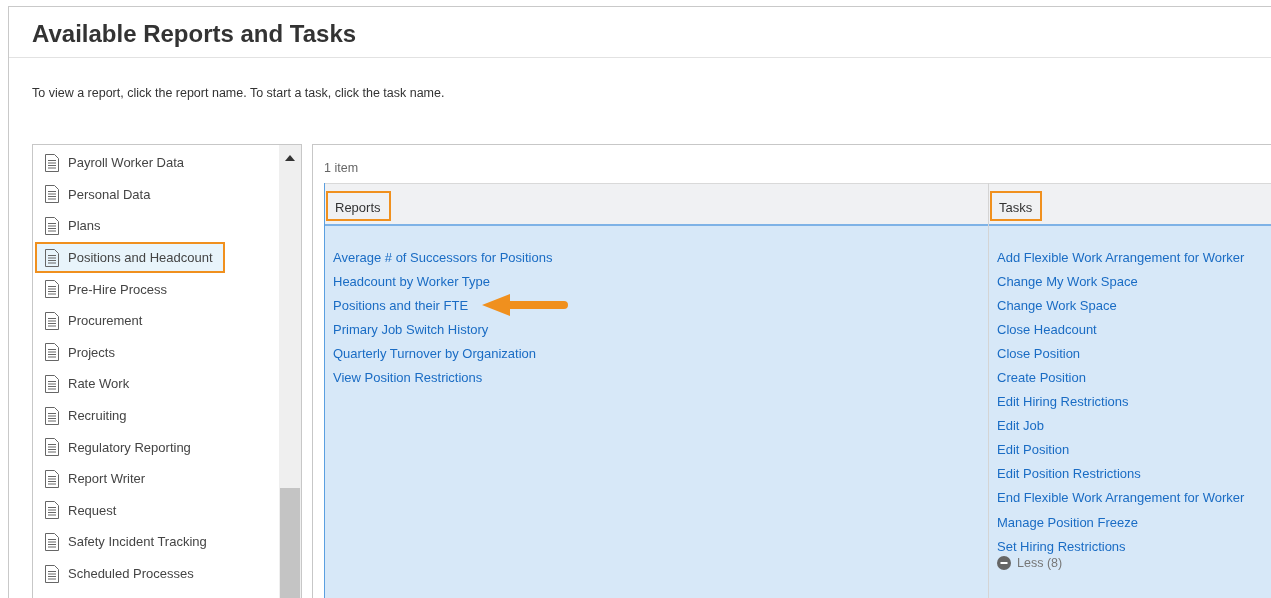 Image resolution: width=1271 pixels, height=598 pixels. I want to click on category-item: Procurement, so click(156, 320).